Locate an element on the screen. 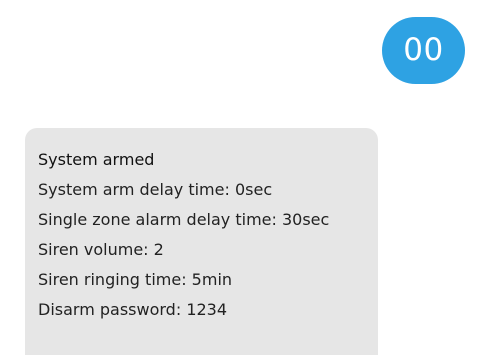  message-line-status: System armed is located at coordinates (96, 159).